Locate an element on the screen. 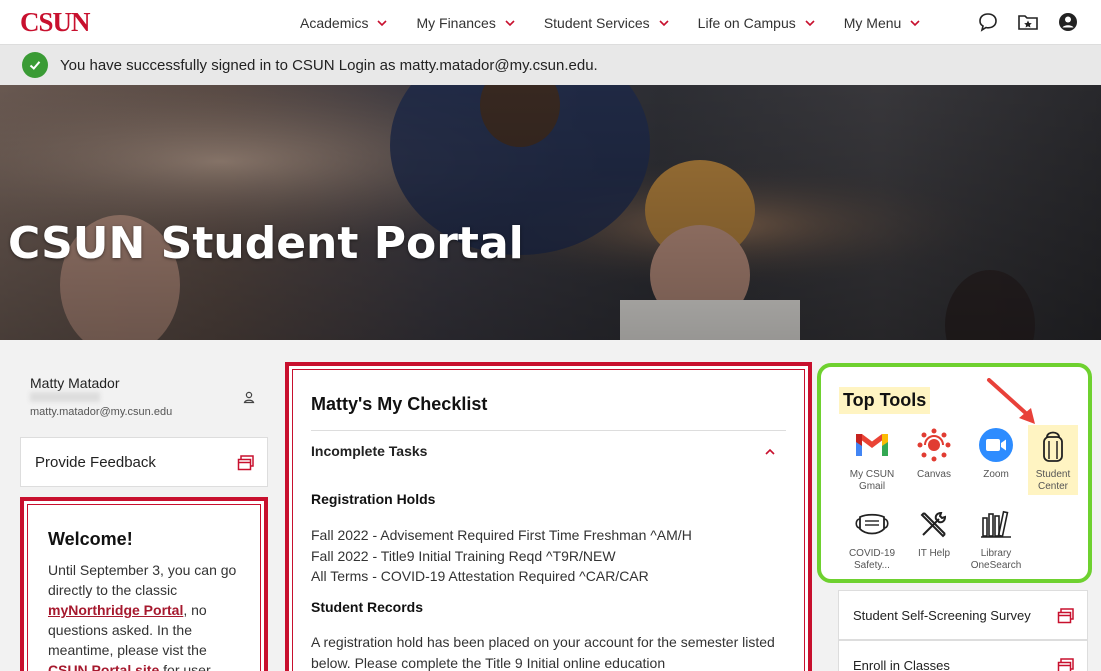 The width and height of the screenshot is (1101, 671). divider is located at coordinates (548, 430).